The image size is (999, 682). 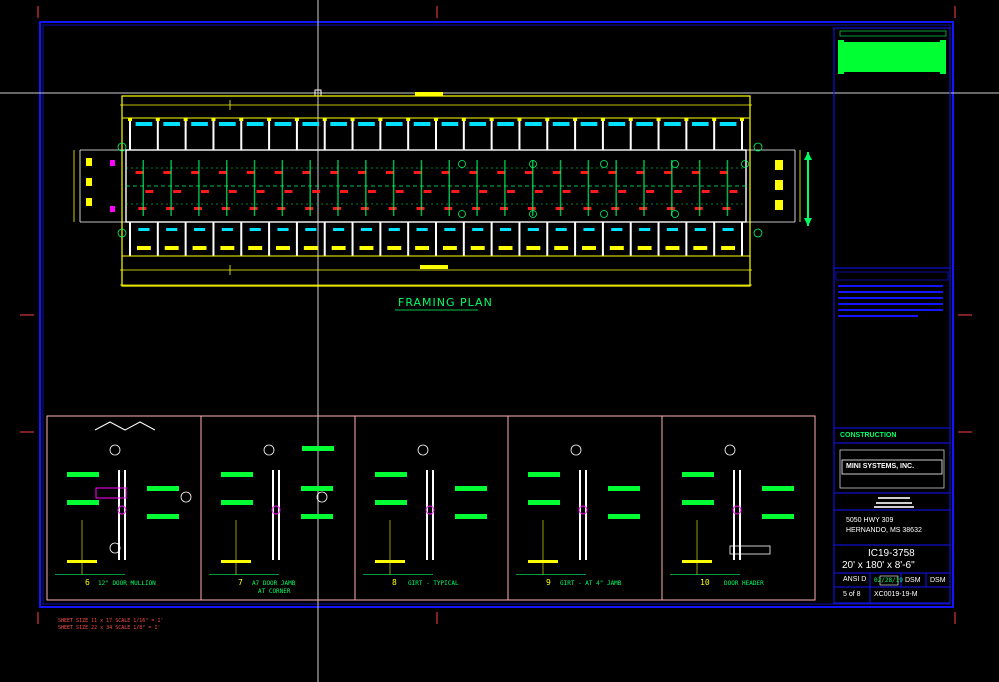 I want to click on paper-size: ANSI D, so click(x=855, y=579).